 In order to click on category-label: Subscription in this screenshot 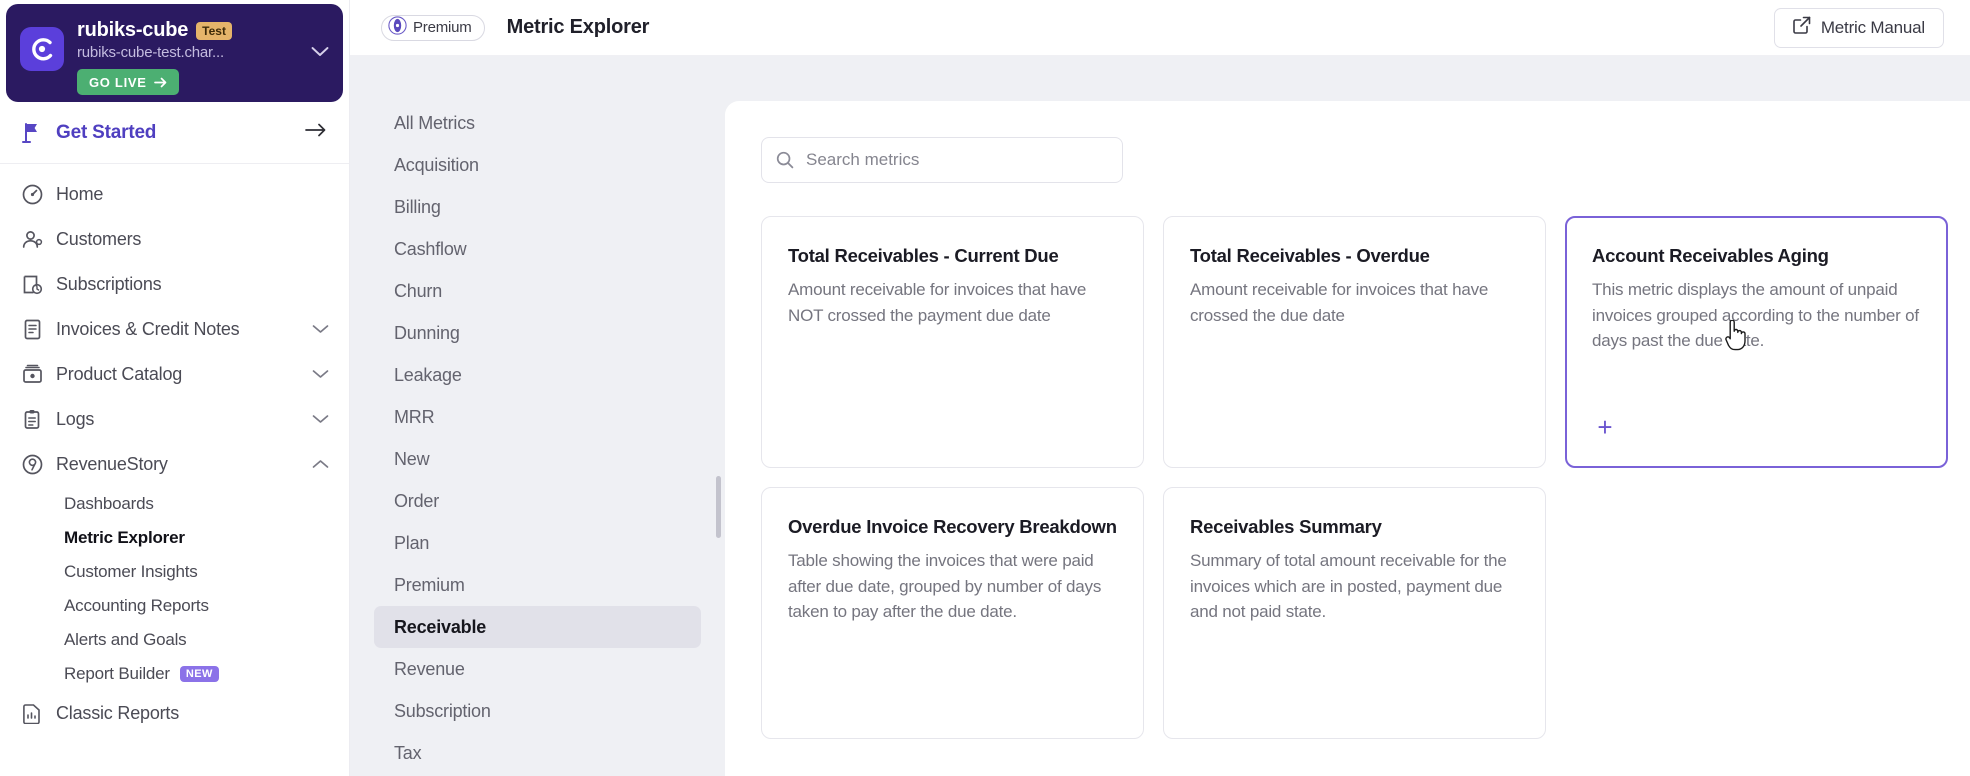, I will do `click(442, 710)`.